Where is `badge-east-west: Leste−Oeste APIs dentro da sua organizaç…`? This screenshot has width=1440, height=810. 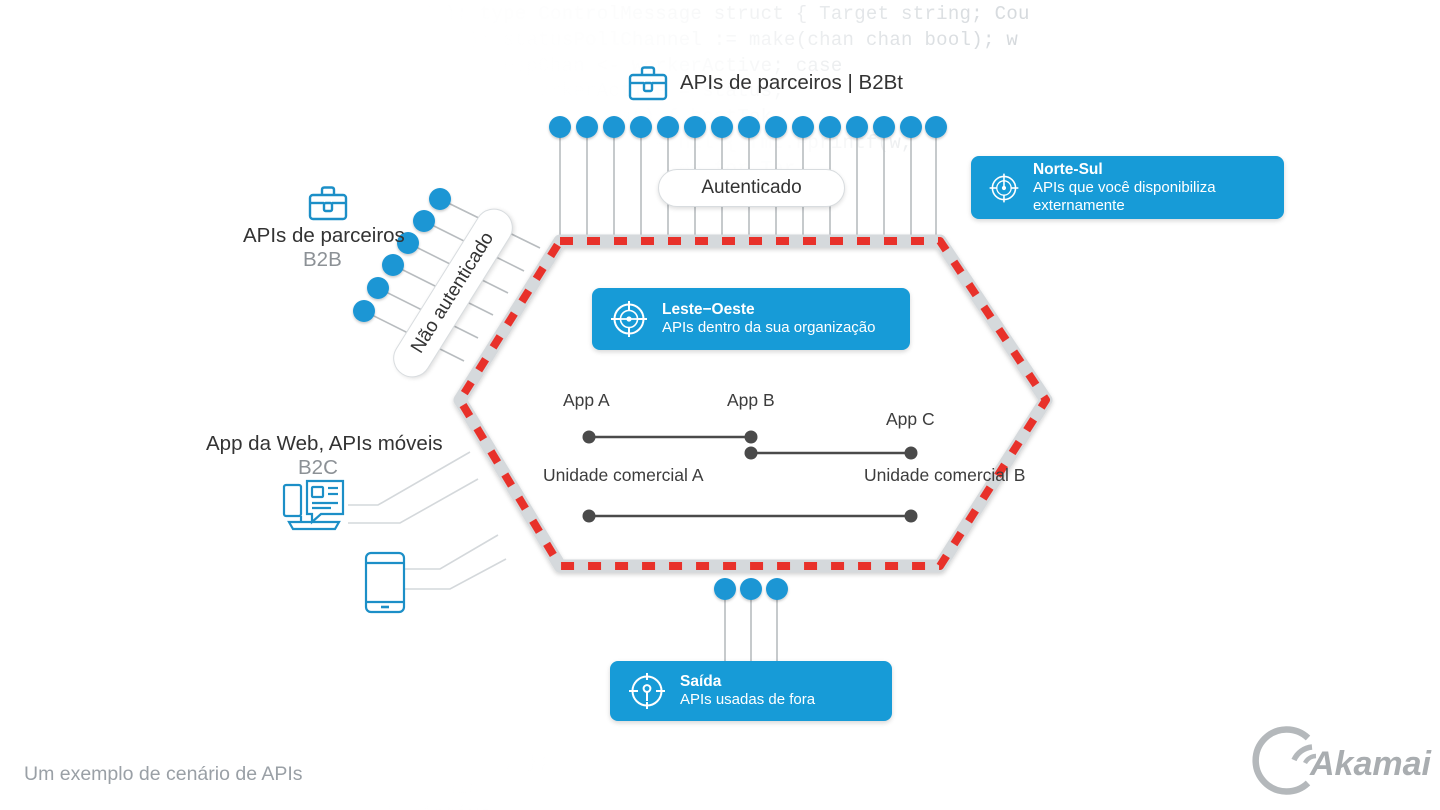
badge-east-west: Leste−Oeste APIs dentro da sua organizaç… is located at coordinates (751, 319).